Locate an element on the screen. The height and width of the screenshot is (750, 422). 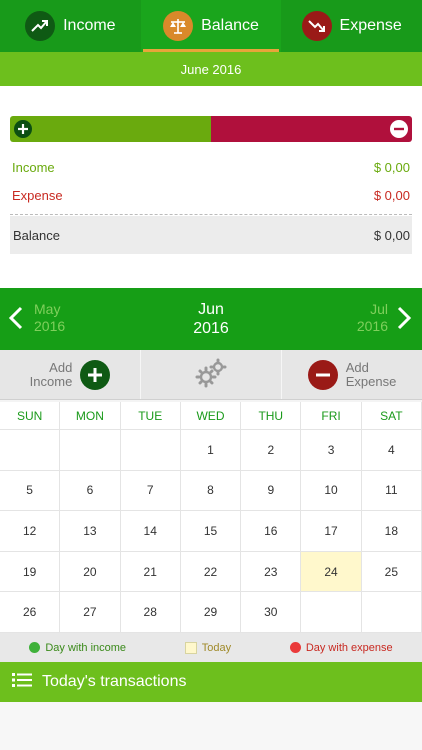
calendar-day: 13 is located at coordinates (90, 531).